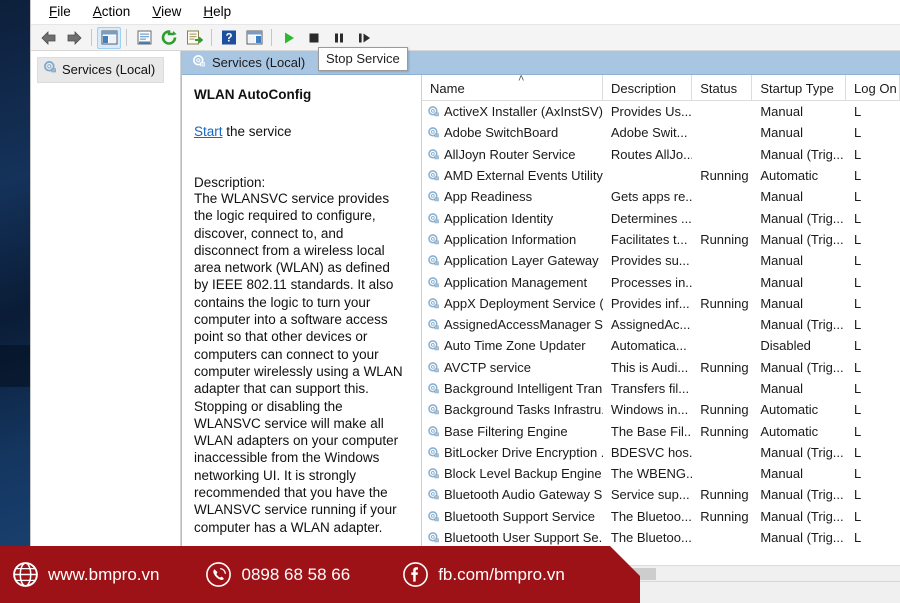  What do you see at coordinates (488, 197) in the screenshot?
I see `service-name-label: App Readiness` at bounding box center [488, 197].